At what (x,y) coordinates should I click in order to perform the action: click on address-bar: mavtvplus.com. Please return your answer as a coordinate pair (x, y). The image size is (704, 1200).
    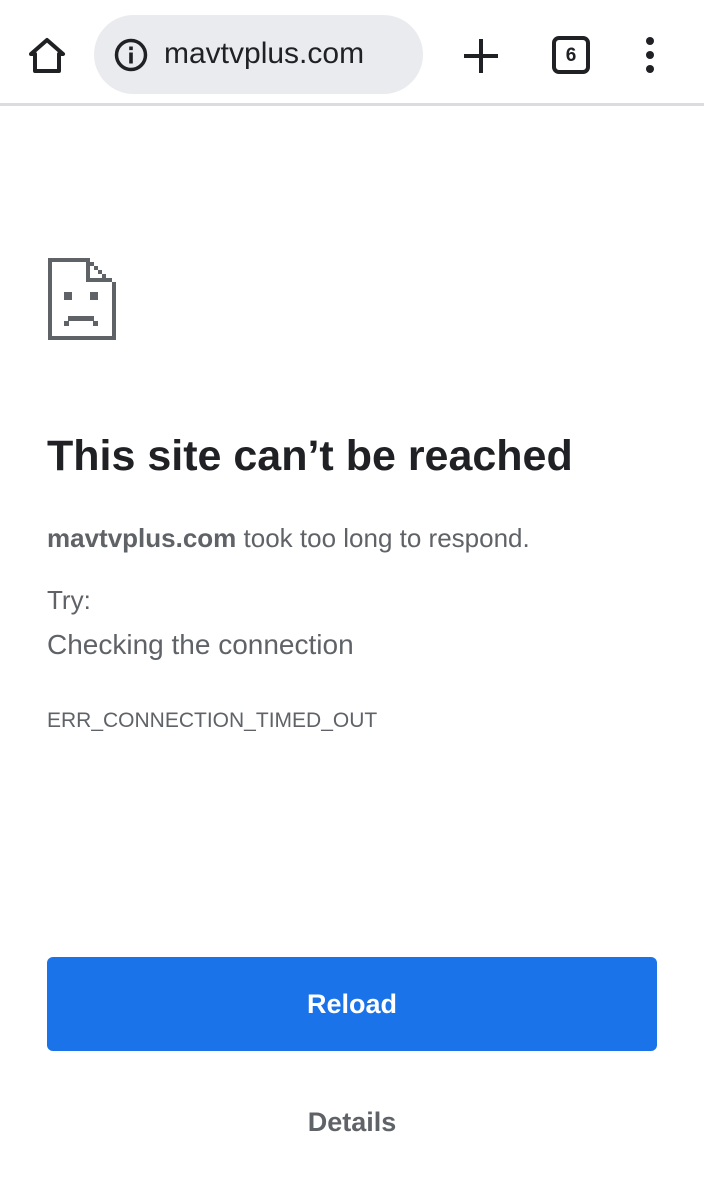
    Looking at the image, I should click on (258, 54).